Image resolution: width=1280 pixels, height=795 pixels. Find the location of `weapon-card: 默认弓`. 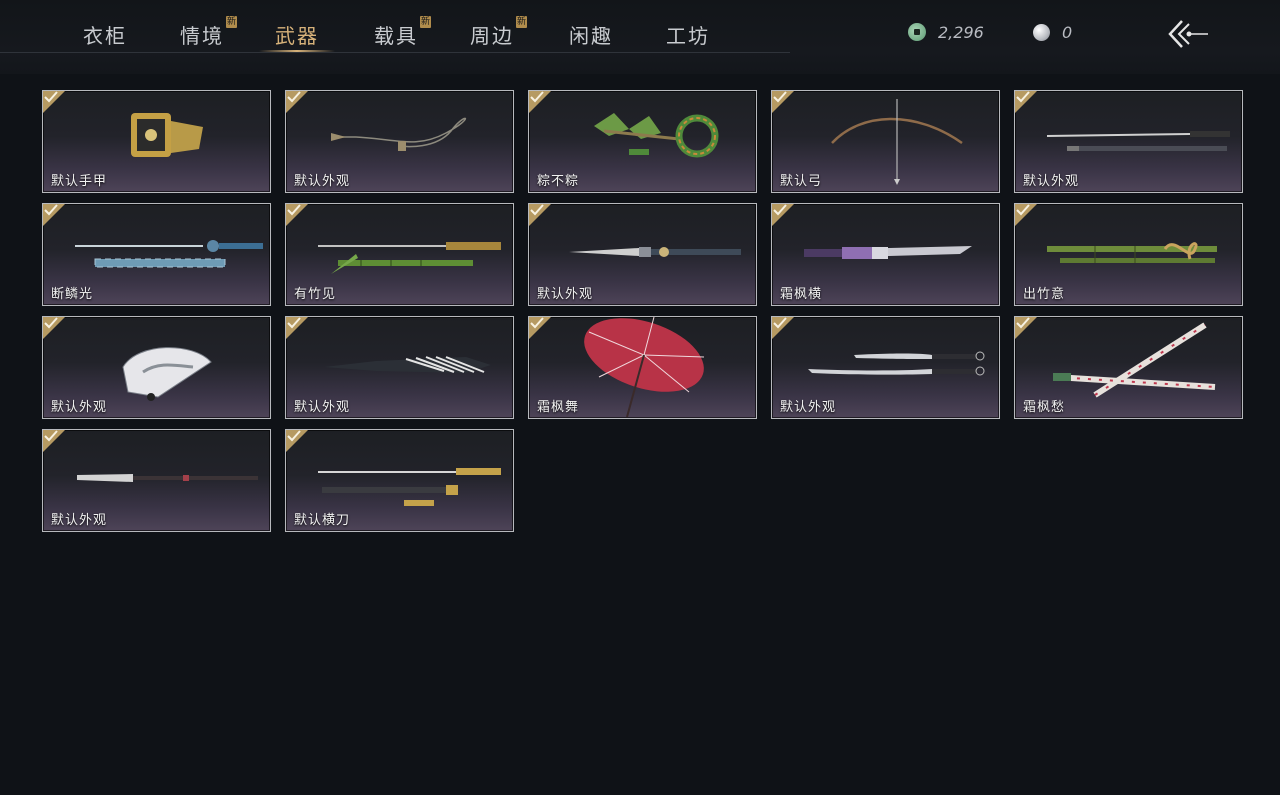

weapon-card: 默认弓 is located at coordinates (885, 141).